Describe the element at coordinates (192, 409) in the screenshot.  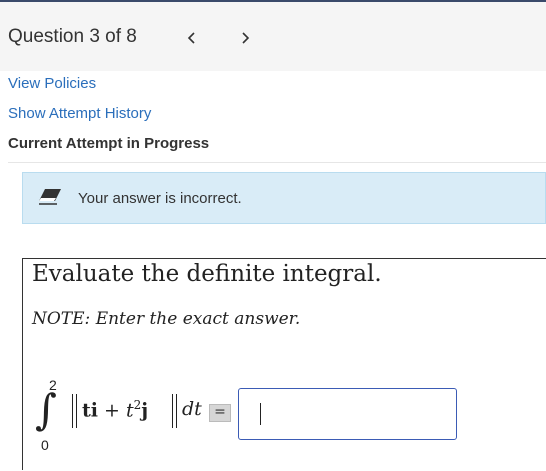
I see `differential: dt` at that location.